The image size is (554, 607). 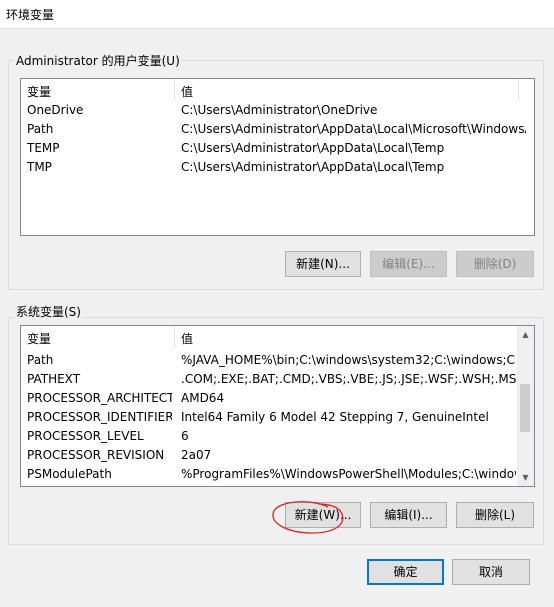 I want to click on variable-value: 2a07, so click(x=196, y=455).